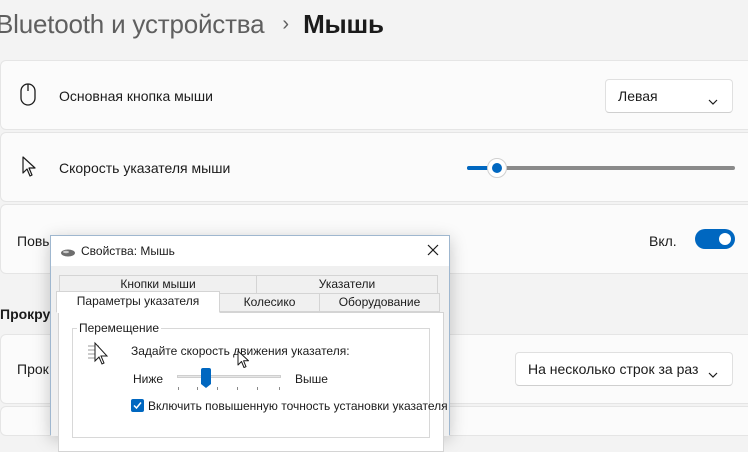  I want to click on motion-speed-slider, so click(229, 379).